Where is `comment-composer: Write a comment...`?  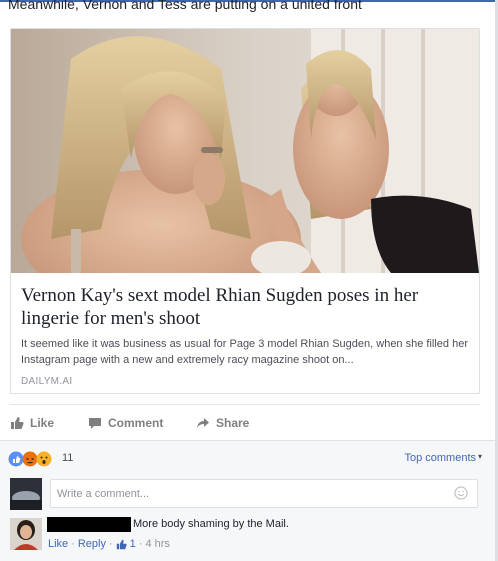 comment-composer: Write a comment... is located at coordinates (249, 493).